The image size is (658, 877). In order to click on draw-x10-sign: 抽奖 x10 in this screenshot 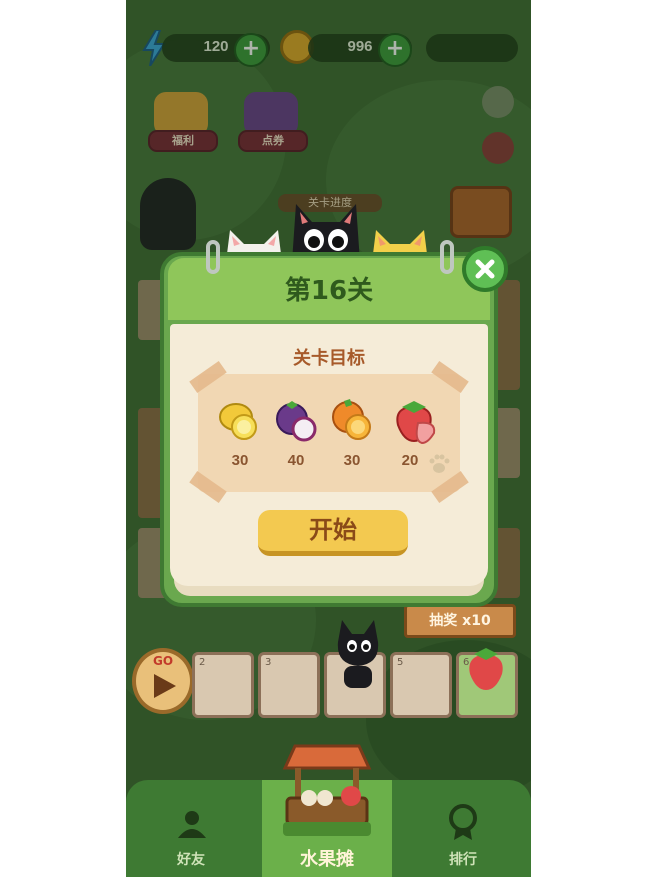, I will do `click(460, 621)`.